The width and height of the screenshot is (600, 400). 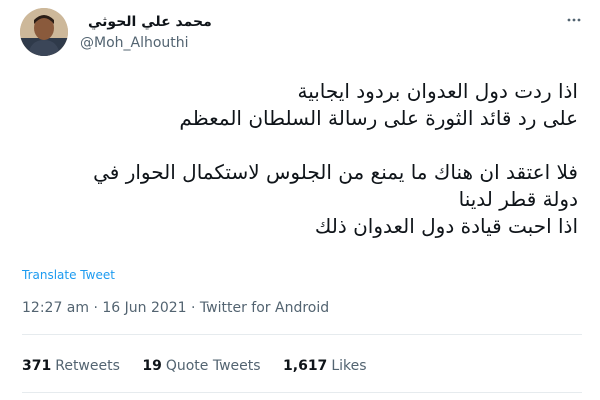 I want to click on tweet-text-line: دولة قطر لدينا, so click(x=518, y=199).